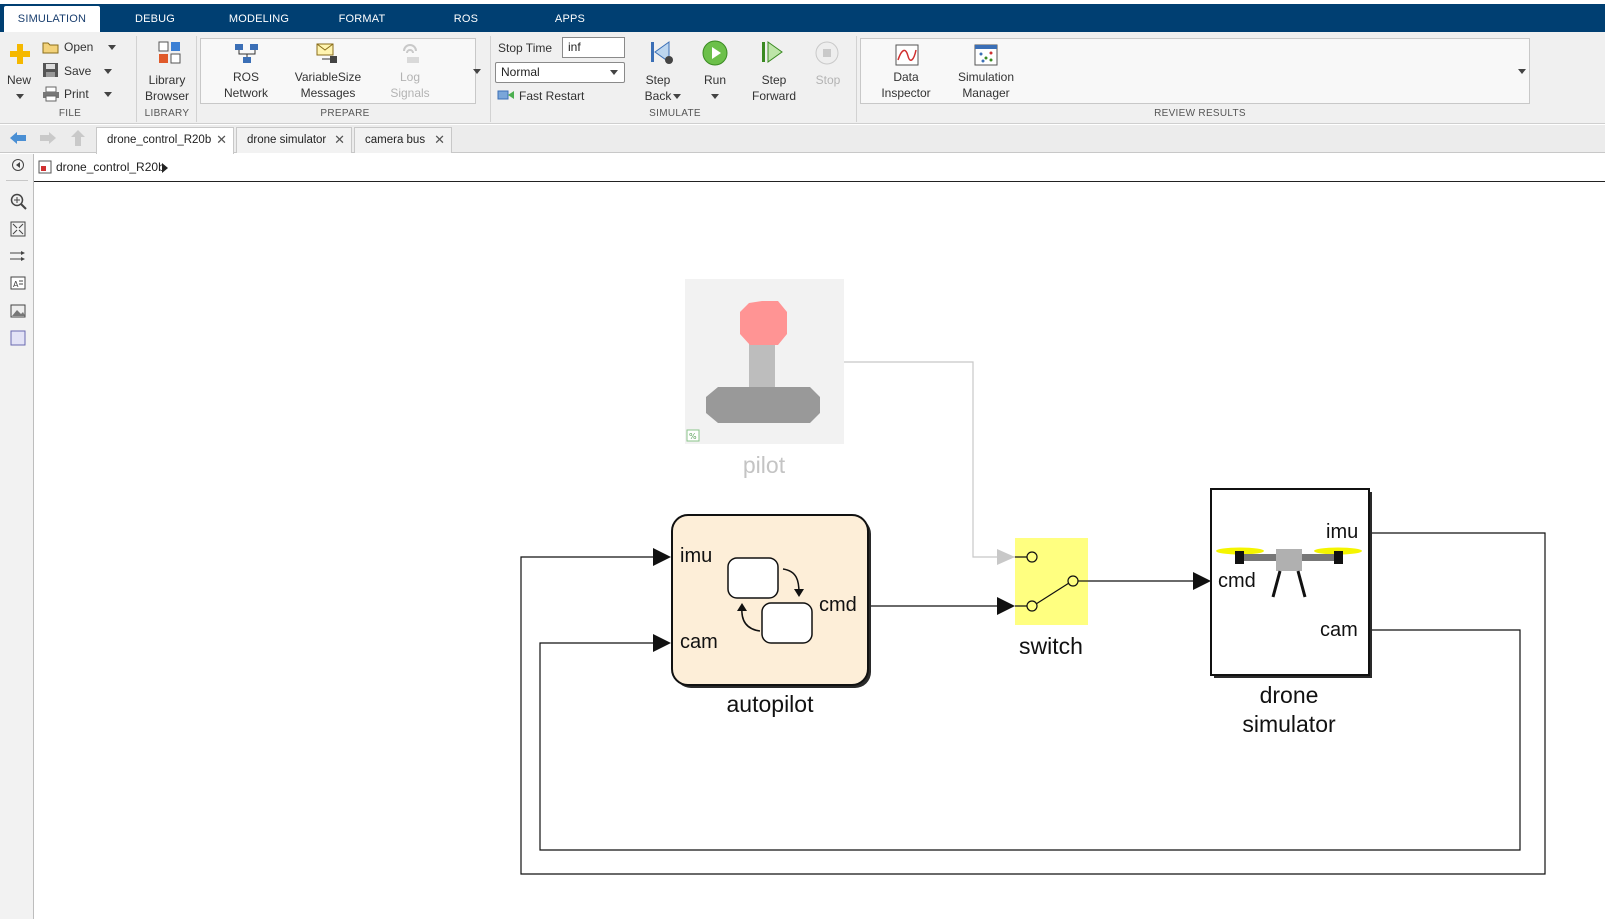  Describe the element at coordinates (1522, 71) in the screenshot. I see `review-gallery-expand` at that location.